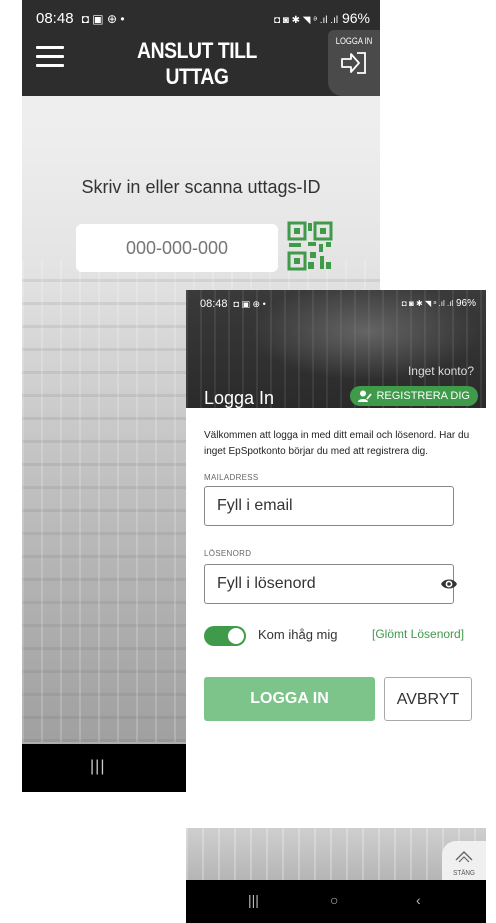 The image size is (496, 923). I want to click on back-button: ‹, so click(418, 900).